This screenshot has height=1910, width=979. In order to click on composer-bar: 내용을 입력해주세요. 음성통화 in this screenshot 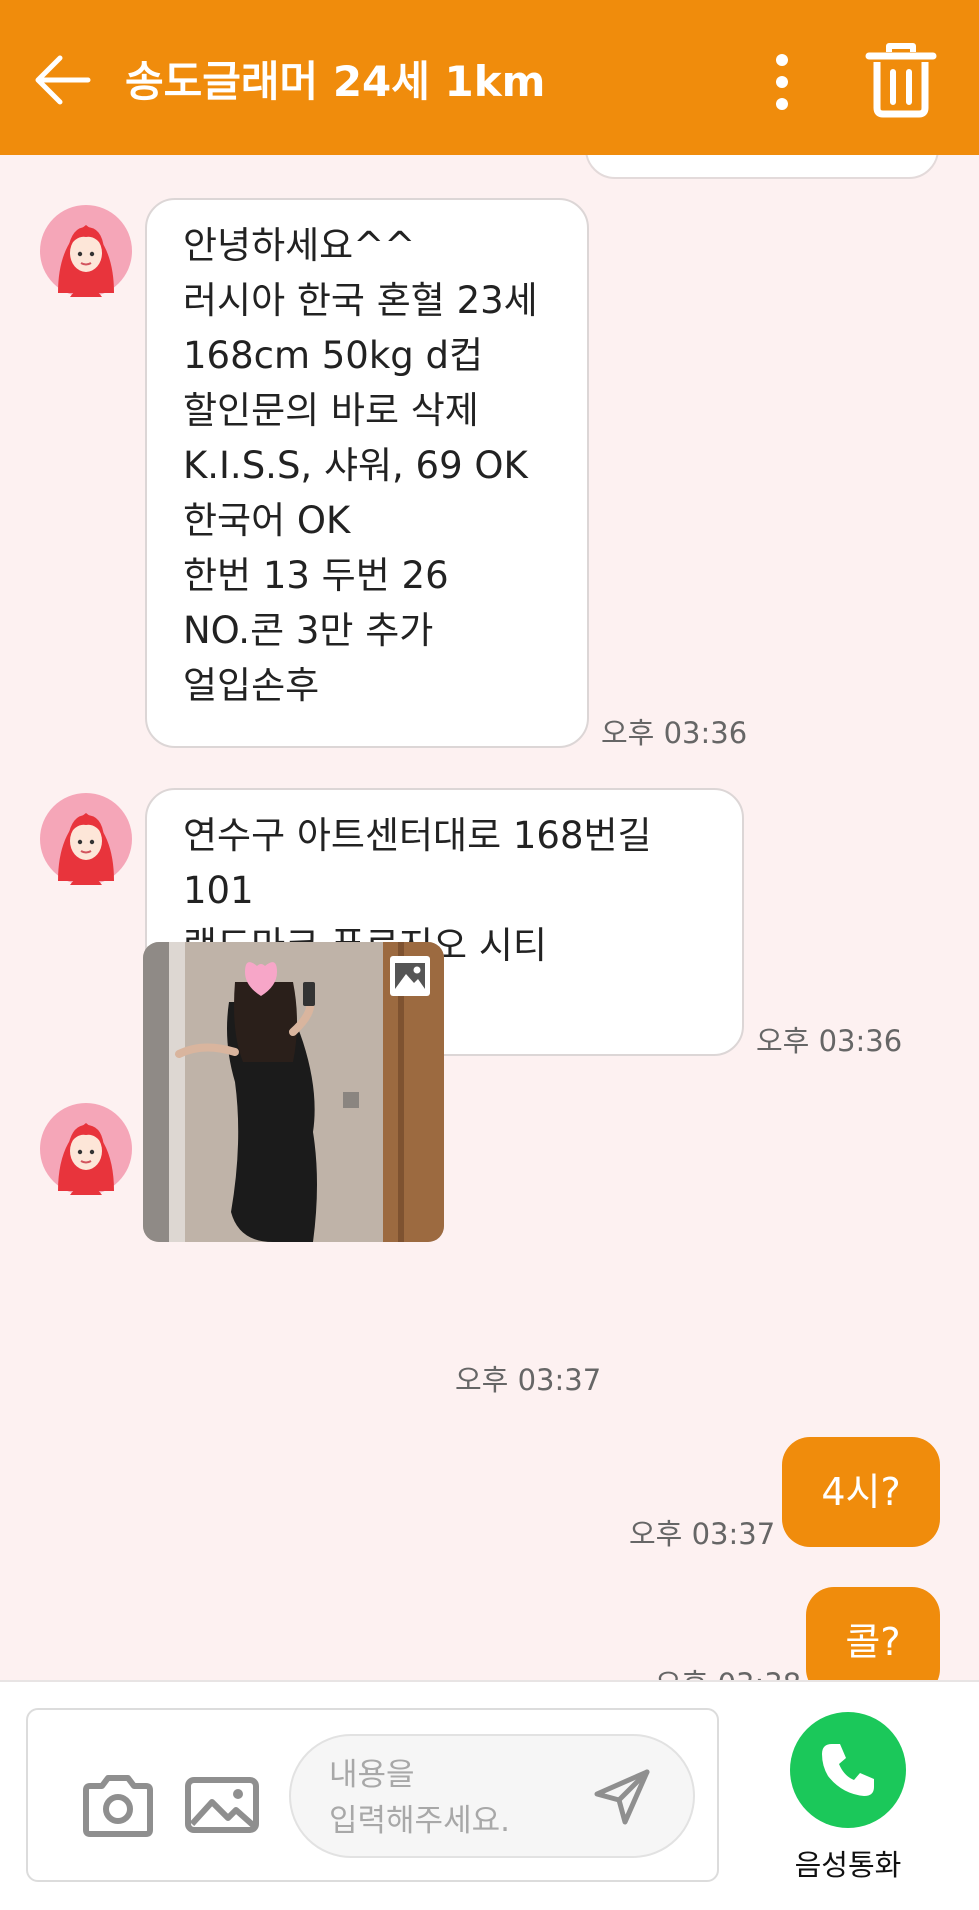, I will do `click(489, 1795)`.